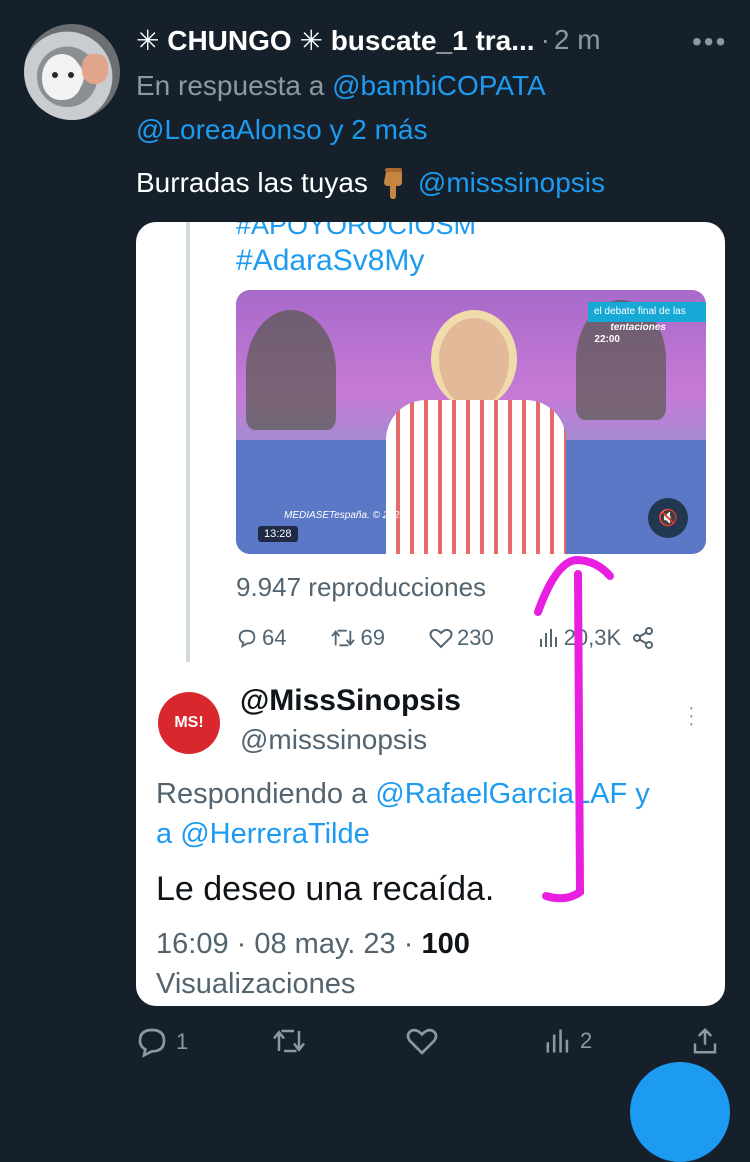  What do you see at coordinates (445, 944) in the screenshot?
I see `quoted-views-count: 100` at bounding box center [445, 944].